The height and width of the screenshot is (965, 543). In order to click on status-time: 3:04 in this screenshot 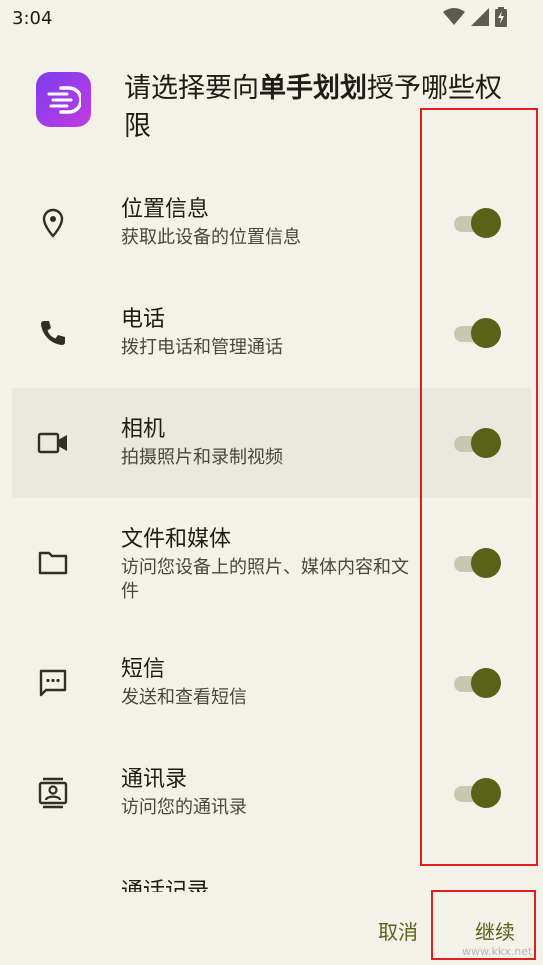, I will do `click(32, 18)`.